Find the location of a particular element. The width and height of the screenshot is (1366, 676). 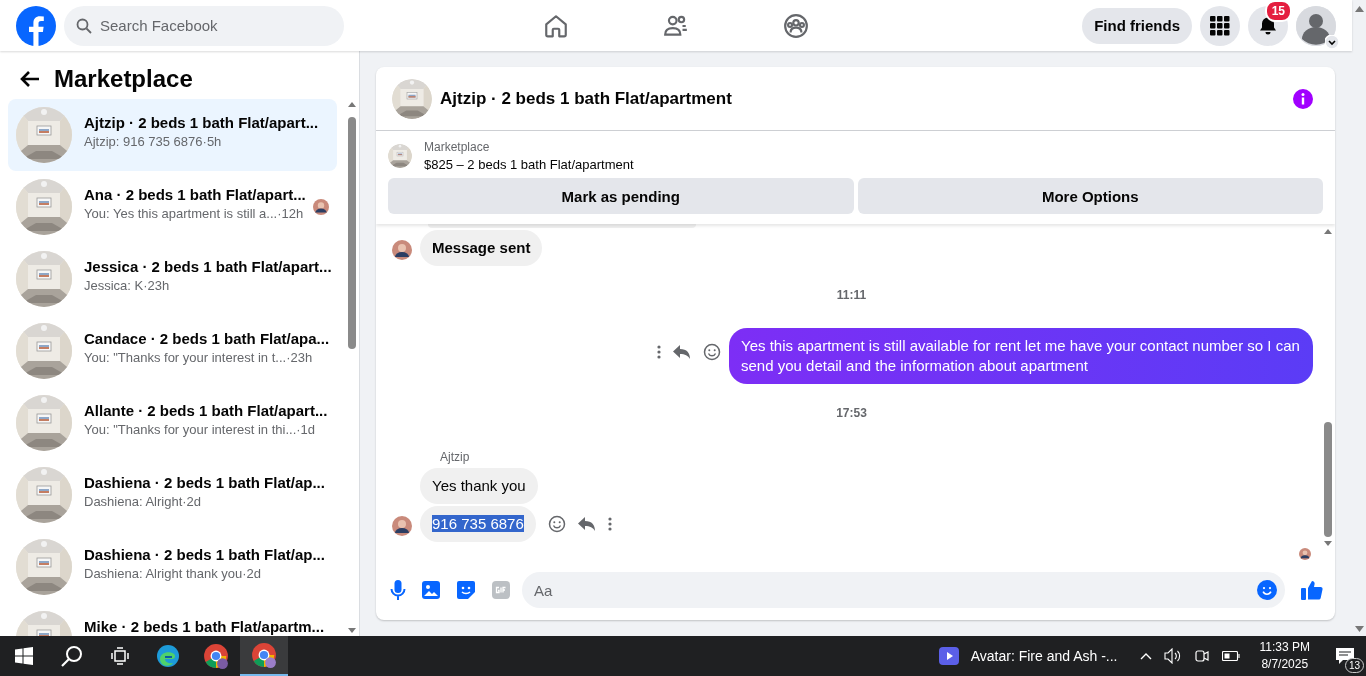

listing-label: Marketplace is located at coordinates (457, 147).